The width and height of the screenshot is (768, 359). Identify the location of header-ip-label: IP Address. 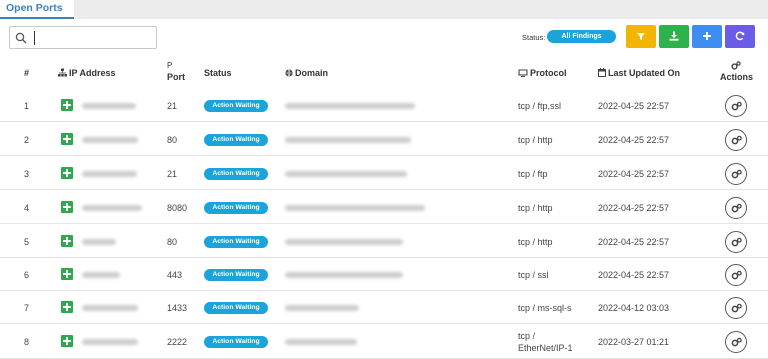
(92, 73).